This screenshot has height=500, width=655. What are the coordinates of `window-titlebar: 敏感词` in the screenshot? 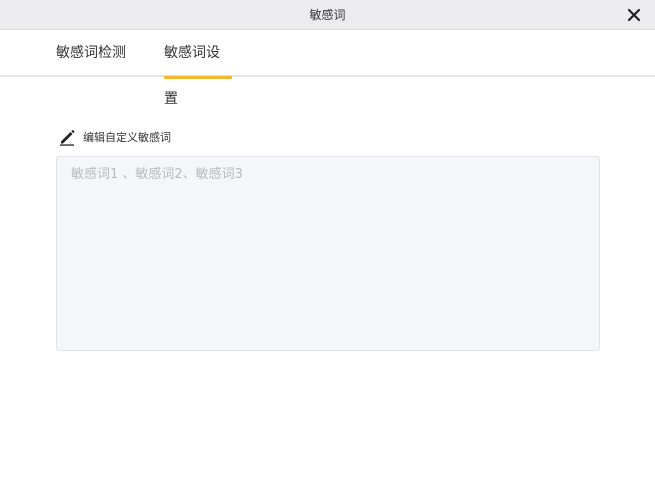 It's located at (327, 15).